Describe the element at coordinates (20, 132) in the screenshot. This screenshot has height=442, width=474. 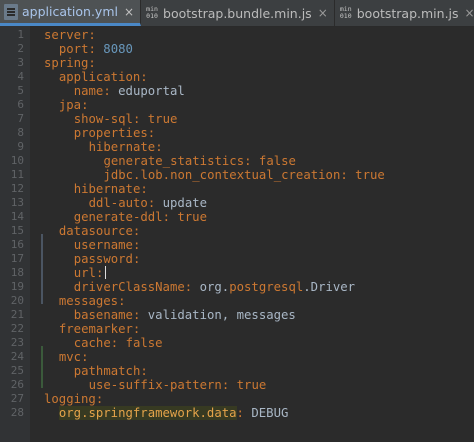
I see `line-number: 8` at that location.